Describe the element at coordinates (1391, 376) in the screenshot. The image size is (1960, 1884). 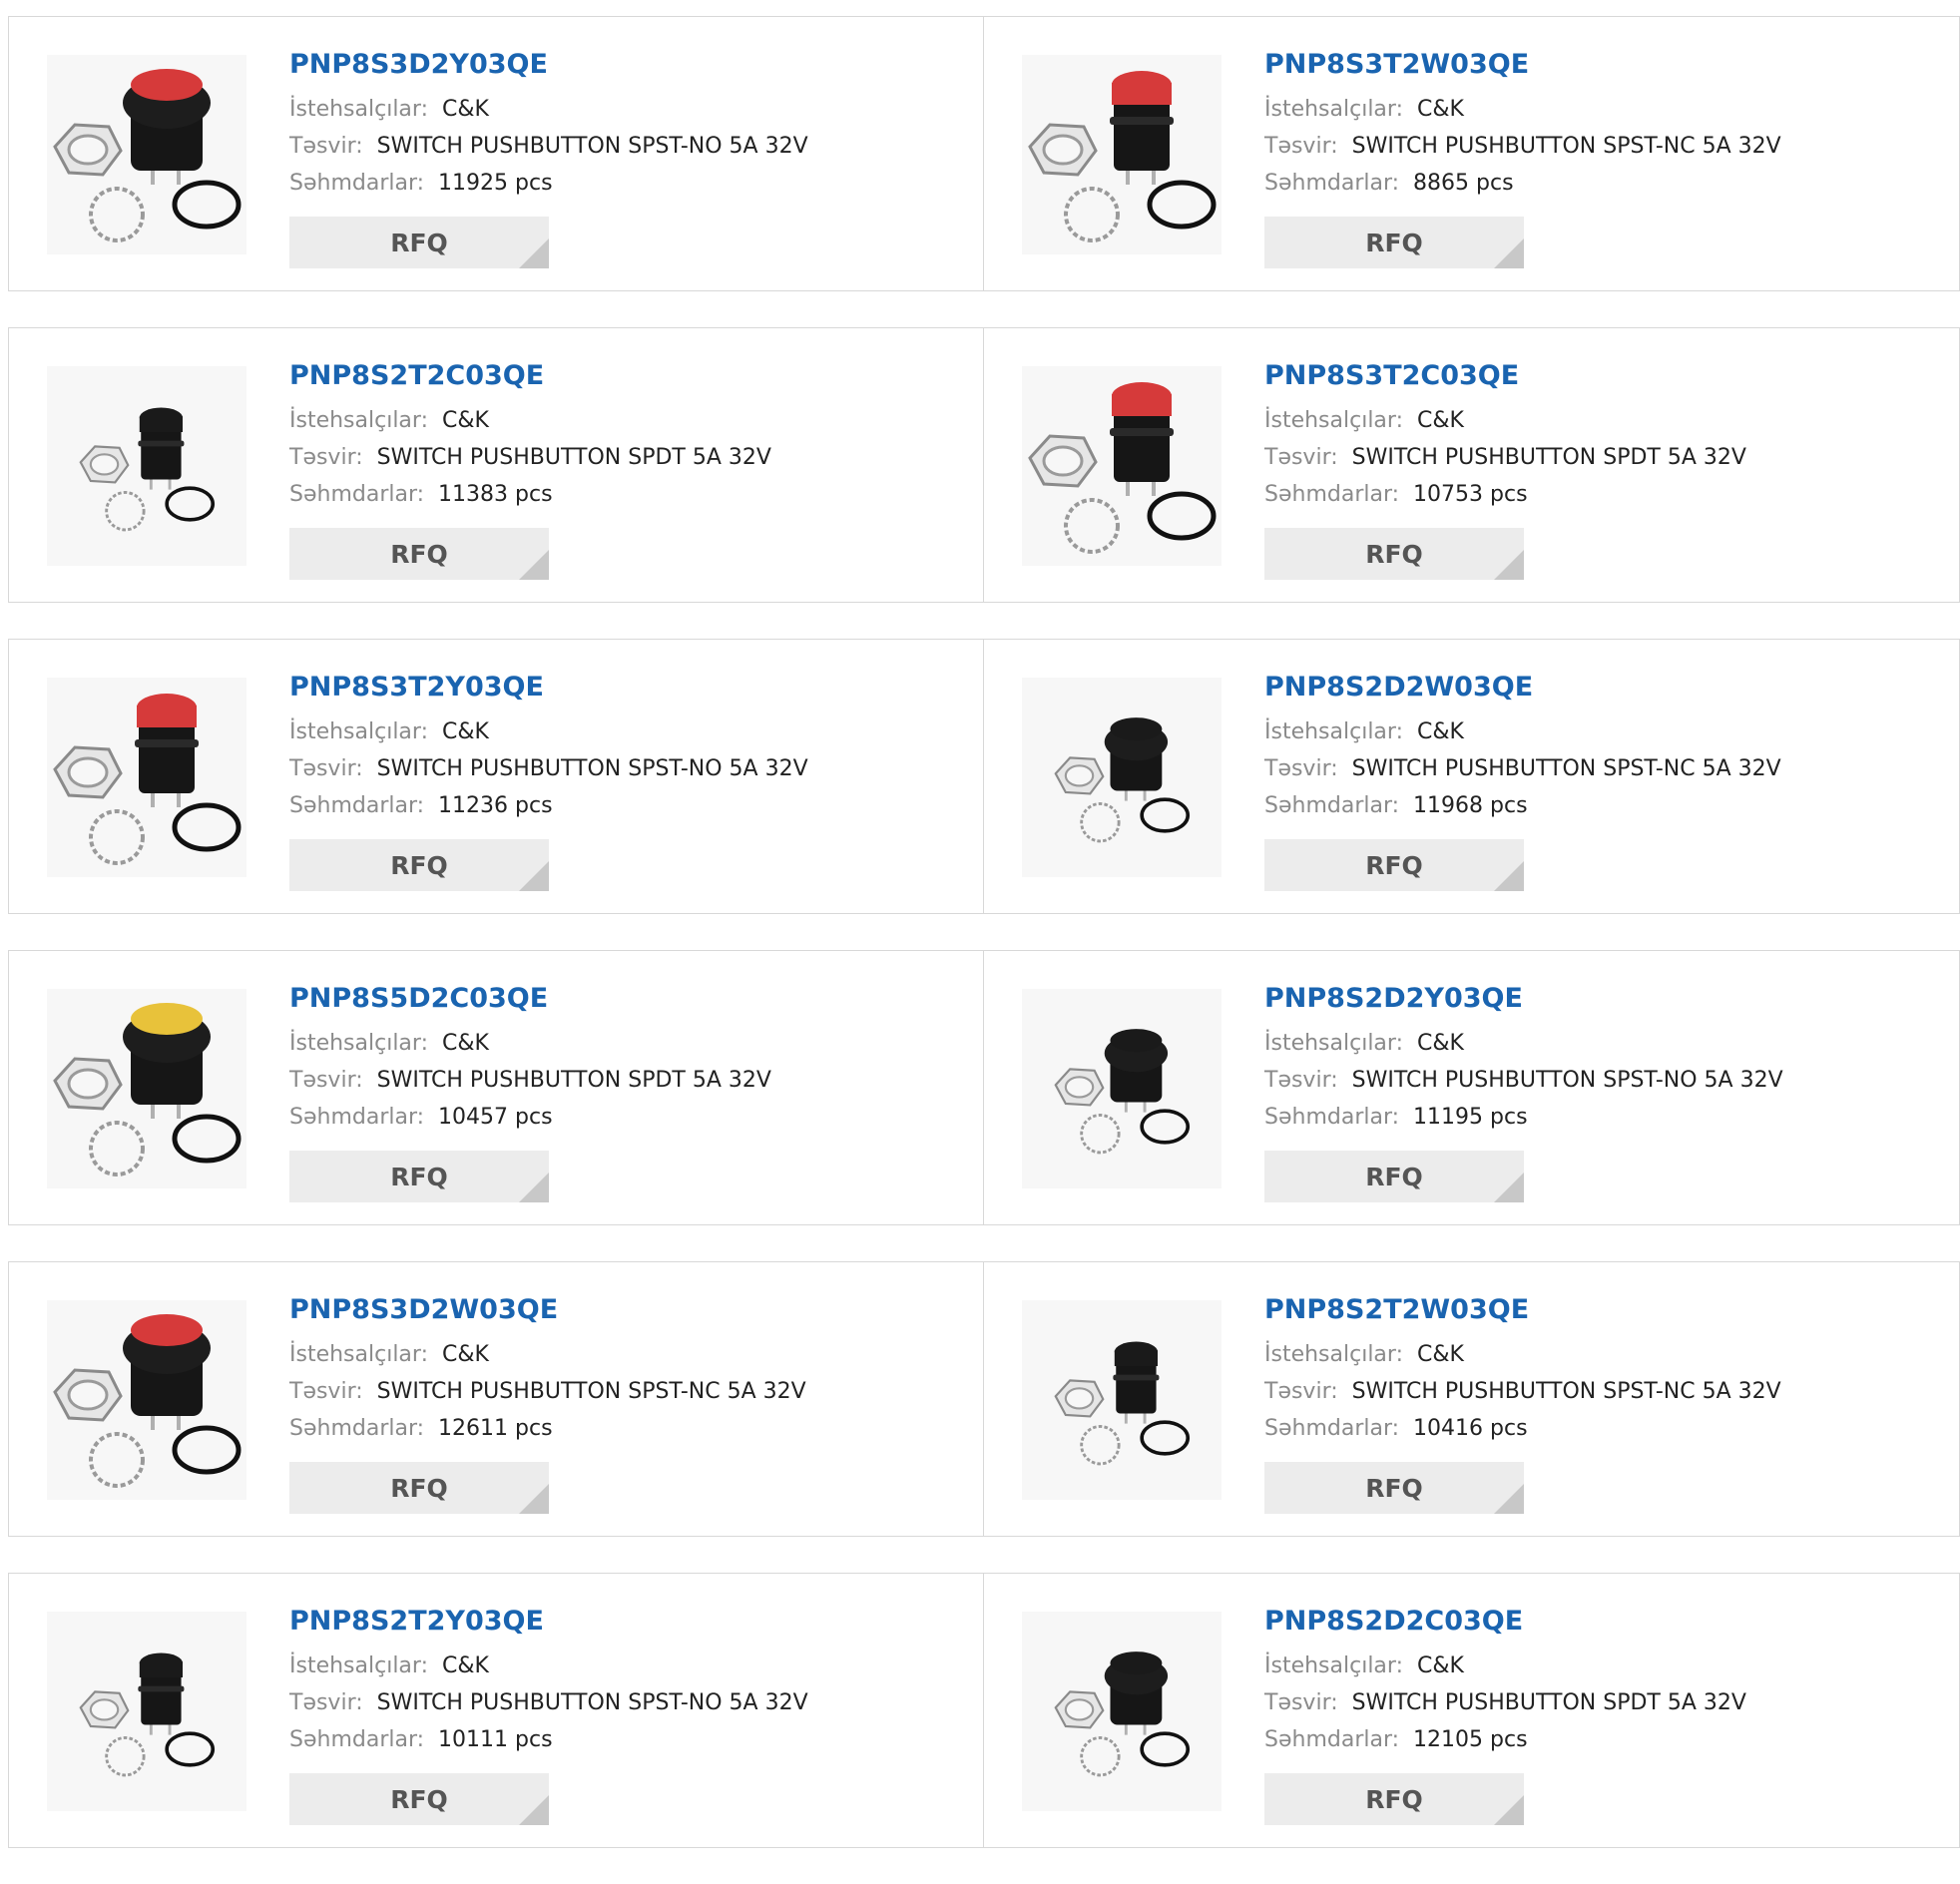
I see `part-number-link: PNP8S3T2C03QE` at that location.